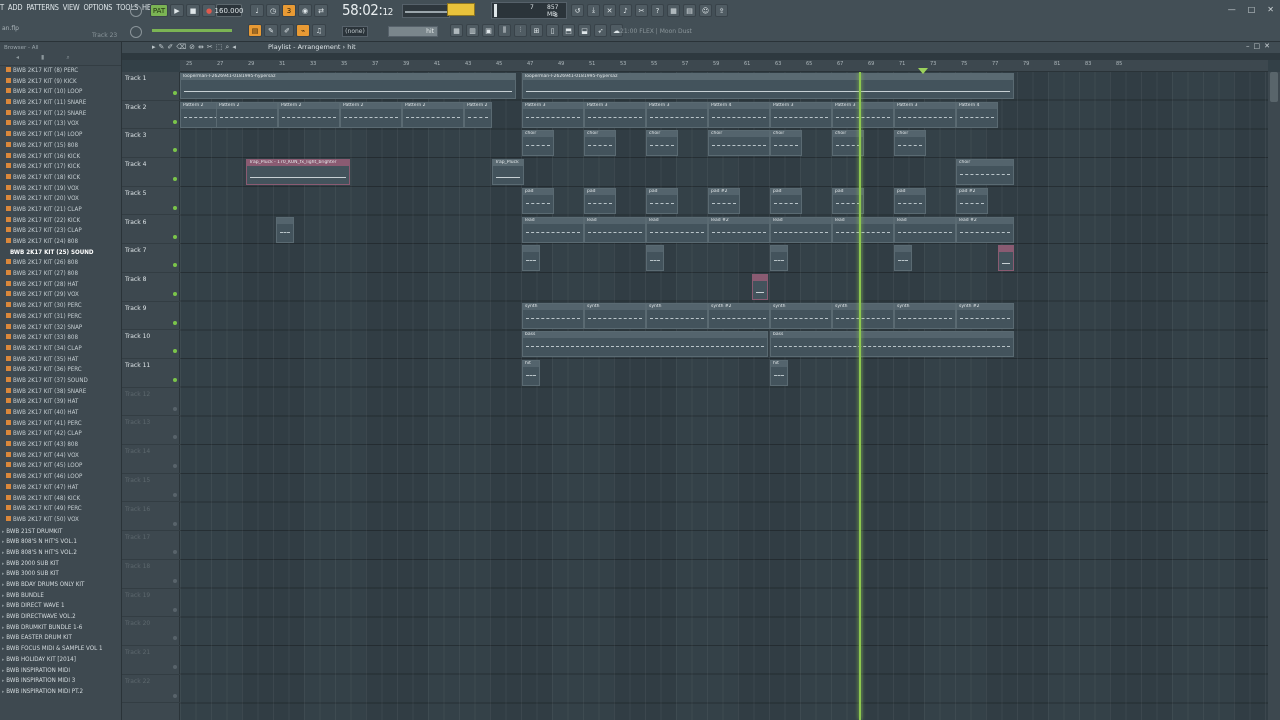 Image resolution: width=1280 pixels, height=720 pixels. What do you see at coordinates (151, 287) in the screenshot?
I see `track-header: Track 8` at bounding box center [151, 287].